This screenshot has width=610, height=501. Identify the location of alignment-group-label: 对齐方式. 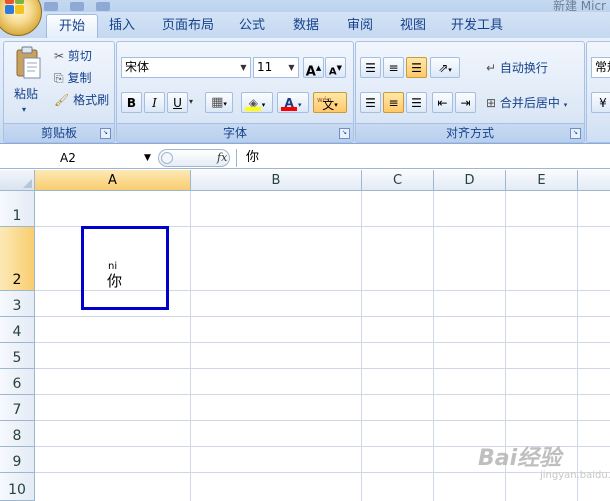
(470, 132).